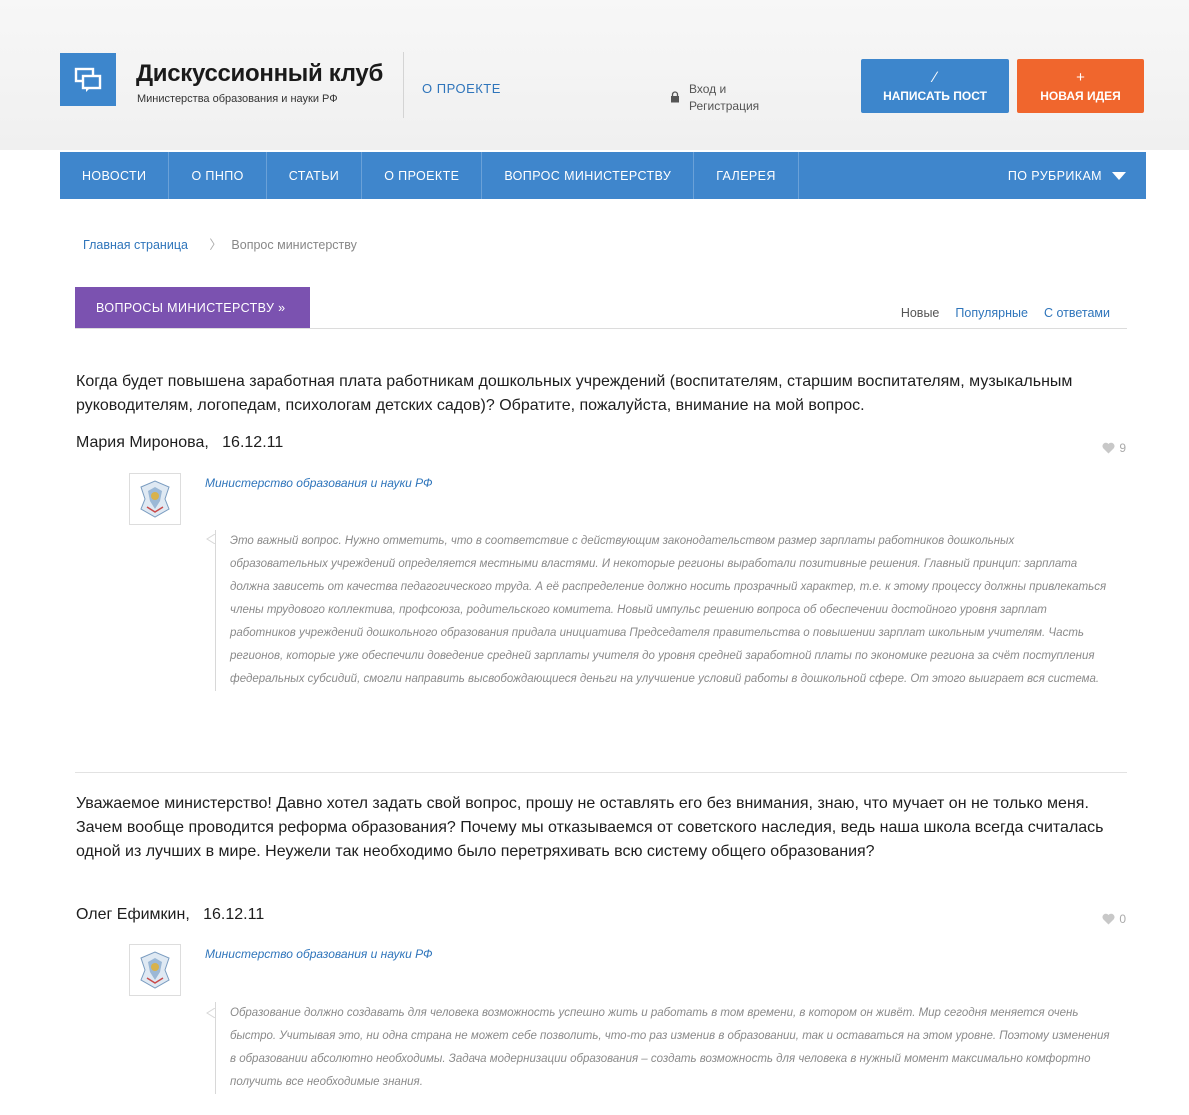 The height and width of the screenshot is (1115, 1189). I want to click on like-count: 9, so click(1122, 448).